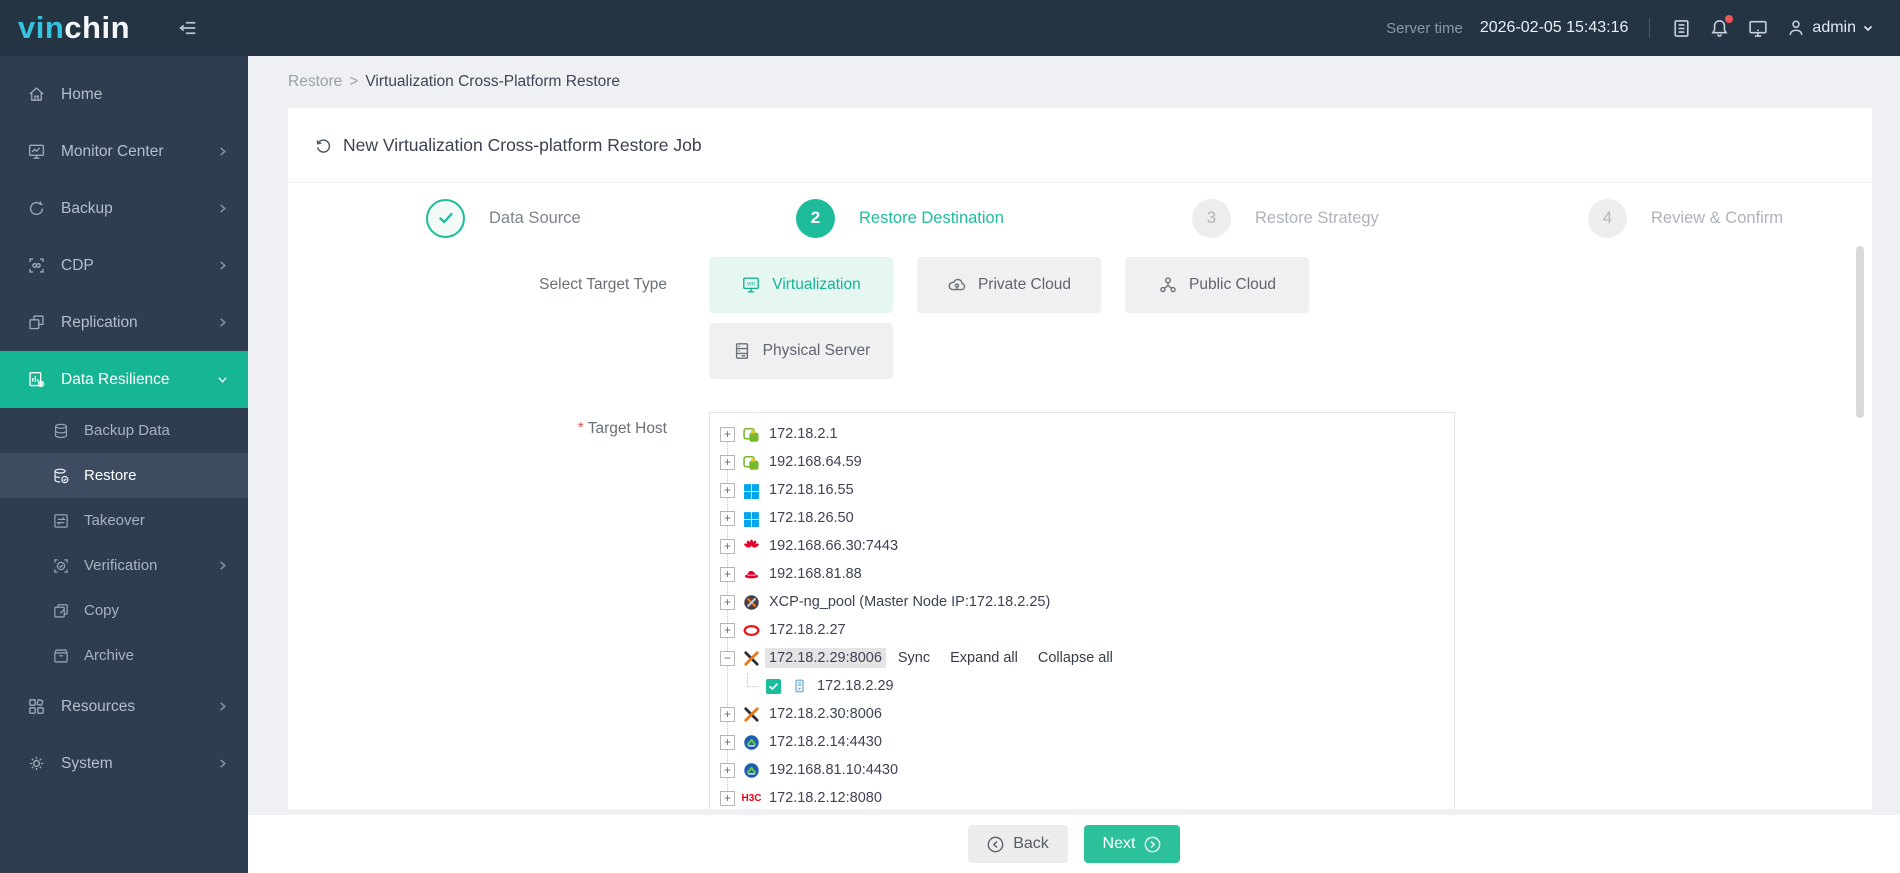 Image resolution: width=1900 pixels, height=873 pixels. Describe the element at coordinates (1132, 844) in the screenshot. I see `next-button: Next` at that location.